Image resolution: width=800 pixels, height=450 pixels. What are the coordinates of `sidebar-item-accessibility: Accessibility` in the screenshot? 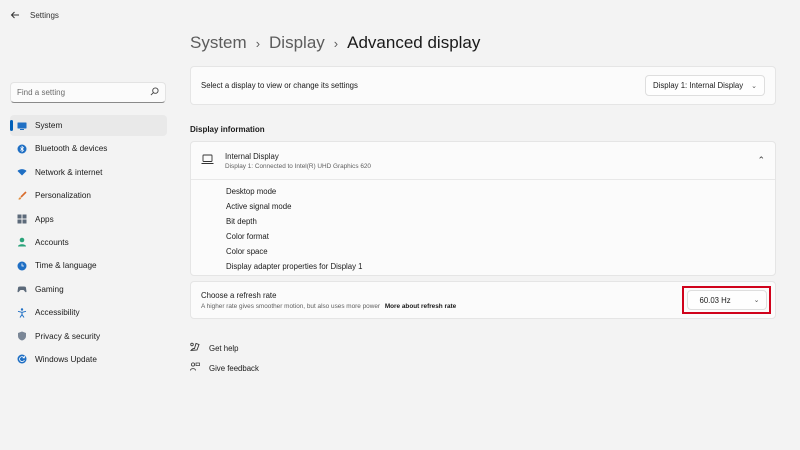 It's located at (88, 312).